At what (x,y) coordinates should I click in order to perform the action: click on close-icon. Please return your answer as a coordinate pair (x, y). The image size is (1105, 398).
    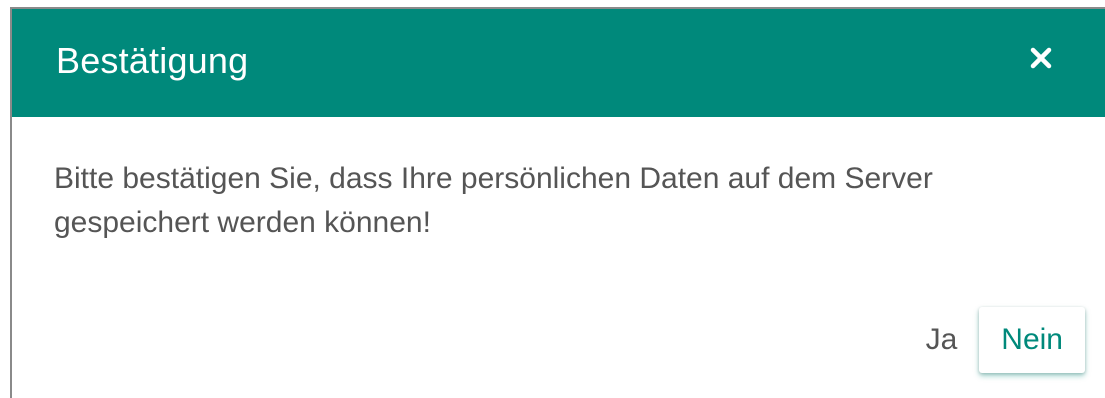
    Looking at the image, I should click on (1041, 58).